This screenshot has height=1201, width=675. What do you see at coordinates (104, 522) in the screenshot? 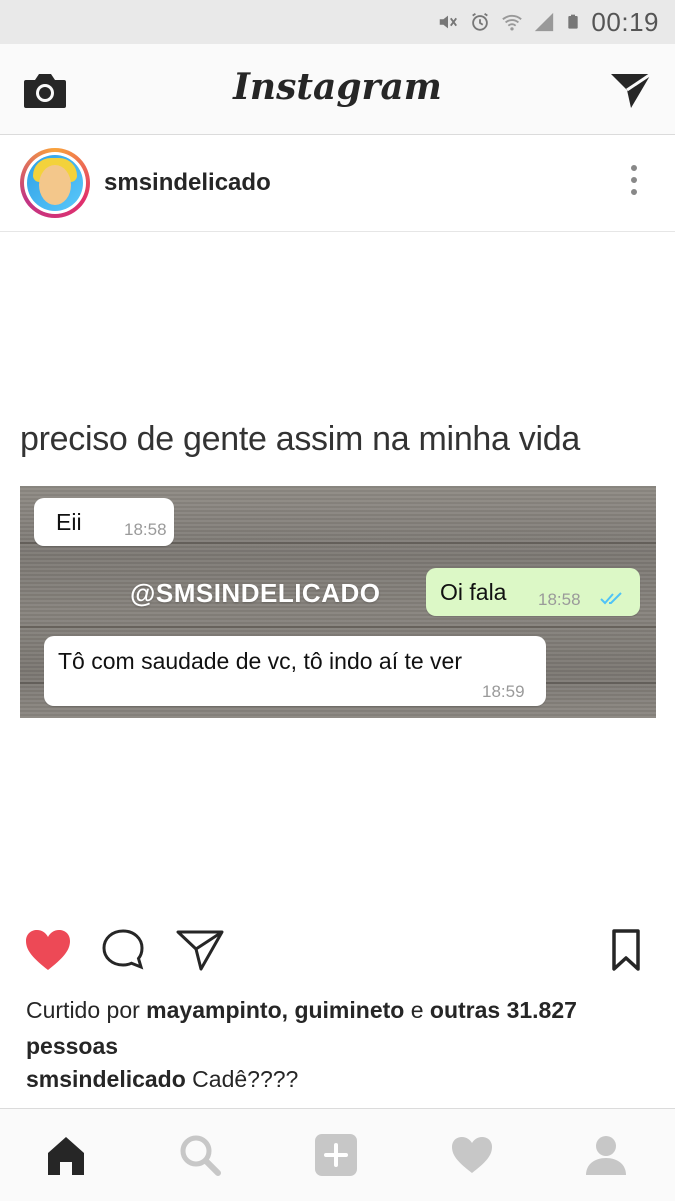
I see `chat-bubble-incoming: Eii 18:58` at bounding box center [104, 522].